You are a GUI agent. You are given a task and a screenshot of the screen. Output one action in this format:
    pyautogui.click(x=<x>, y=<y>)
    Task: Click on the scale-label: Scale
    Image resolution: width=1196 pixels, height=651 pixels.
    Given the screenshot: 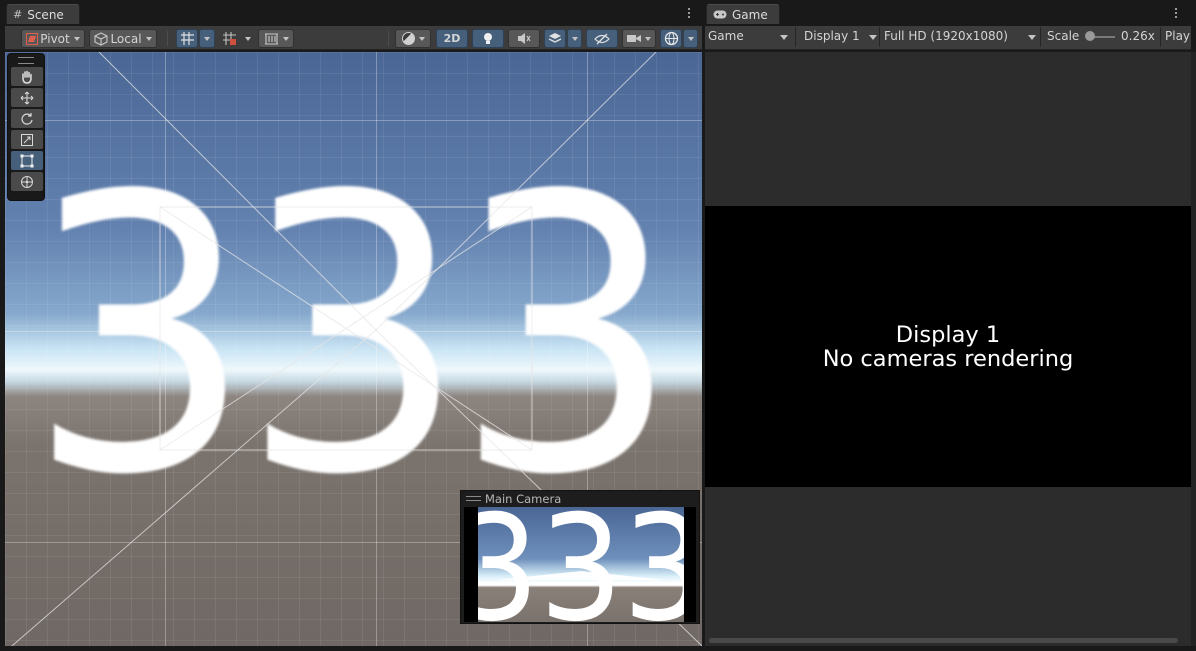 What is the action you would take?
    pyautogui.click(x=1063, y=36)
    